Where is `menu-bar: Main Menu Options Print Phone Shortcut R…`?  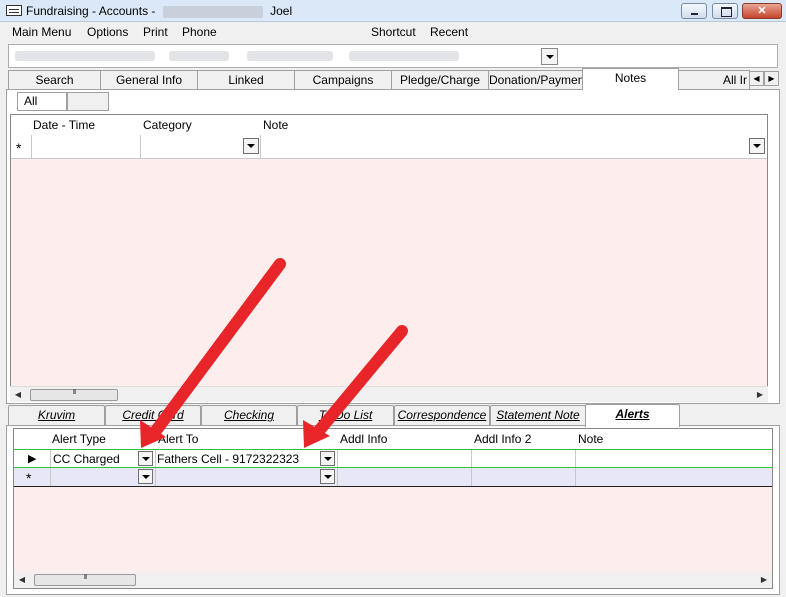 menu-bar: Main Menu Options Print Phone Shortcut R… is located at coordinates (393, 32).